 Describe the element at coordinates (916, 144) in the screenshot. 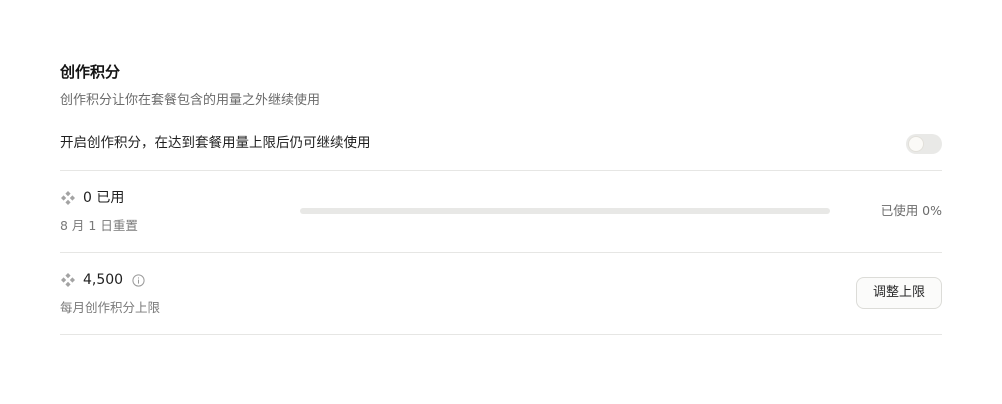

I see `toggle-knob` at that location.